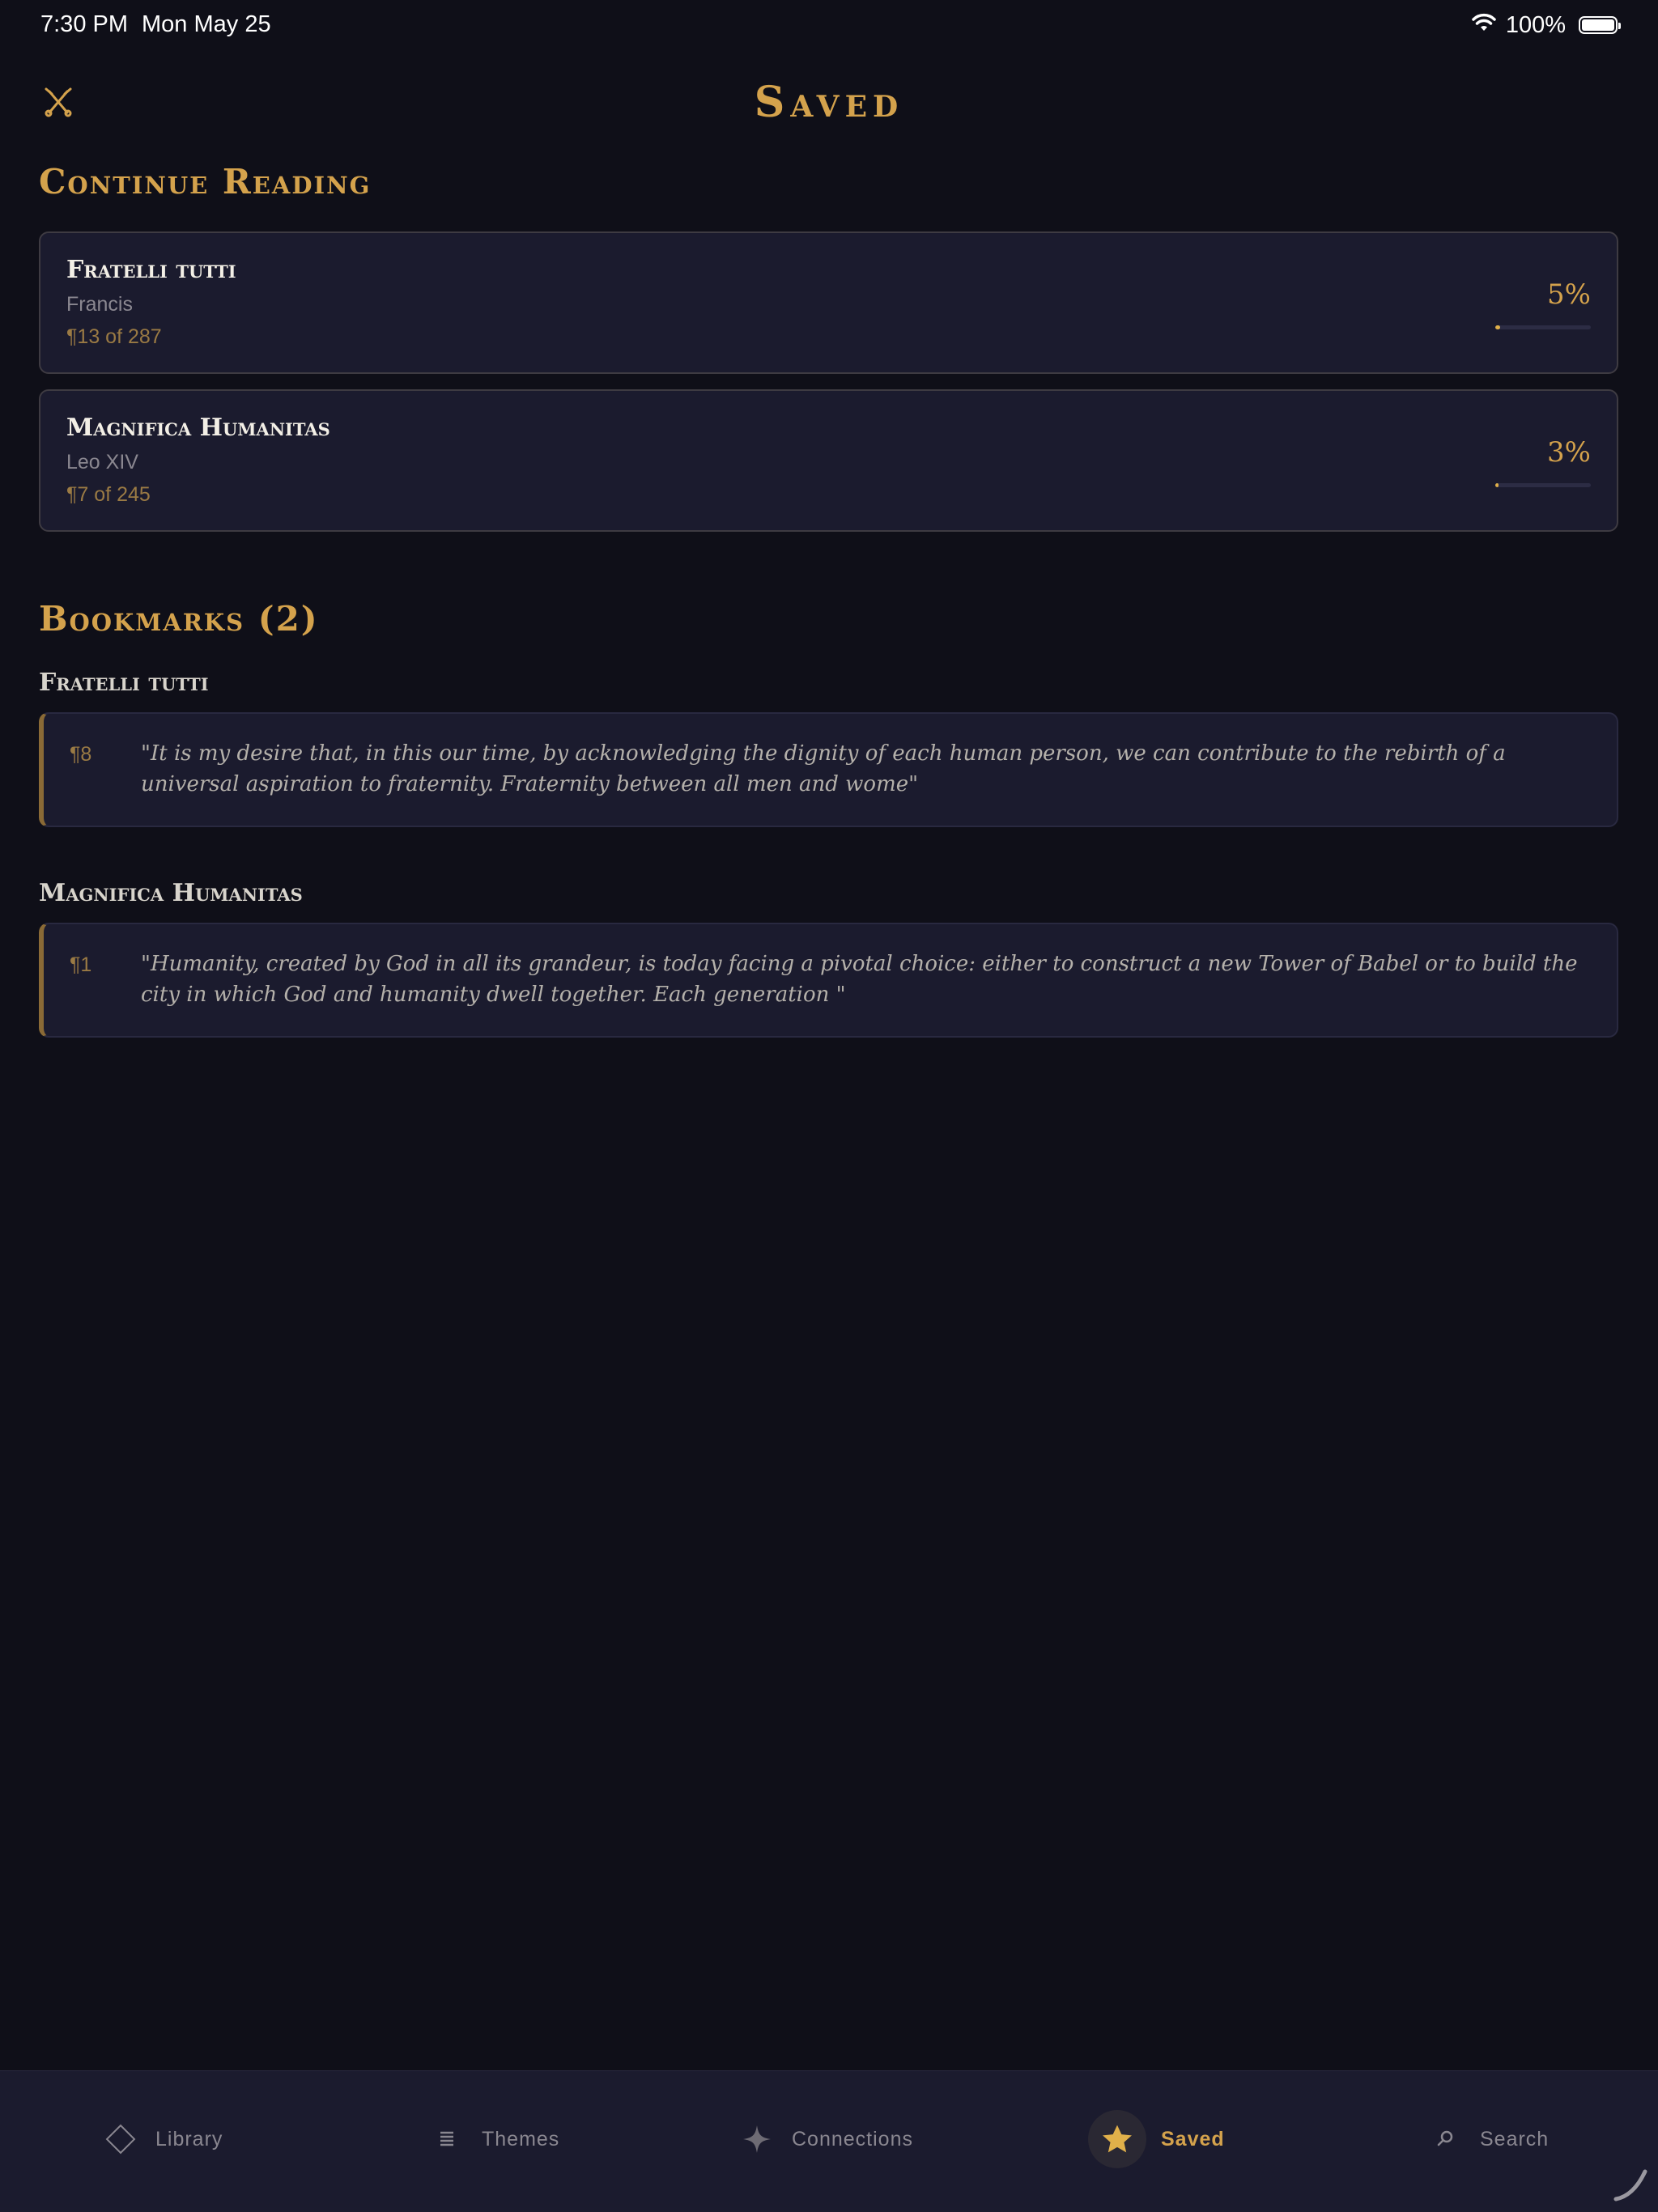  What do you see at coordinates (1117, 2139) in the screenshot?
I see `star-icon` at bounding box center [1117, 2139].